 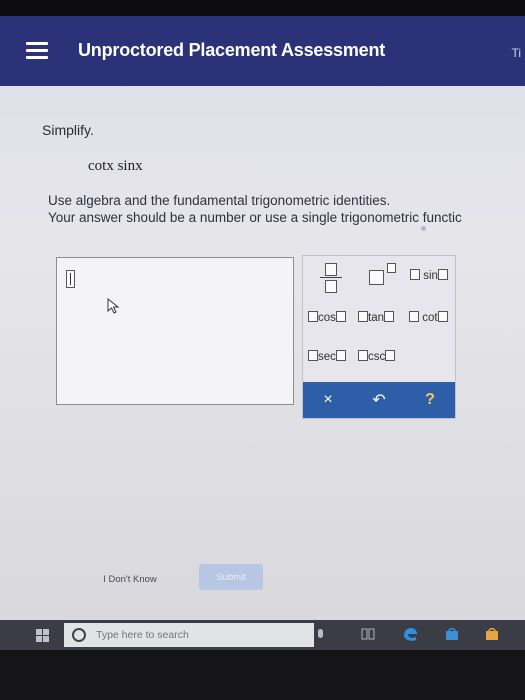 I want to click on sec-button: sec, so click(x=327, y=356).